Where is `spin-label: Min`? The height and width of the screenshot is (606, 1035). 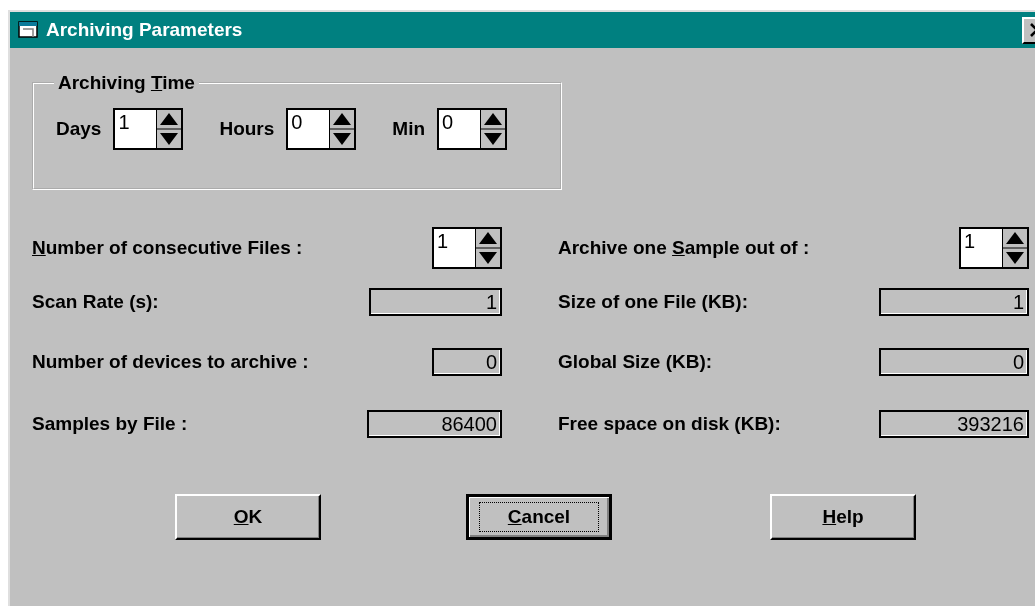
spin-label: Min is located at coordinates (409, 129).